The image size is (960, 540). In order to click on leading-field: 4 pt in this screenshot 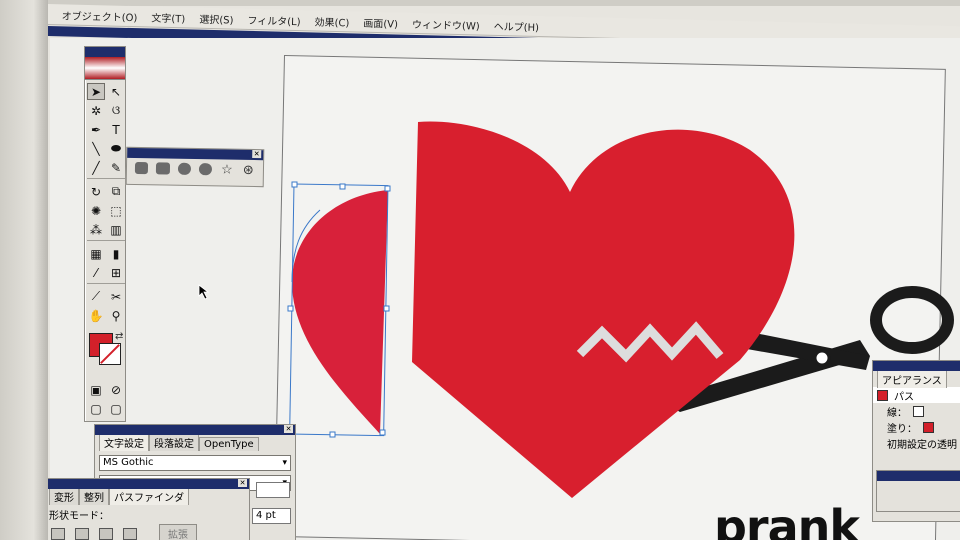, I will do `click(271, 516)`.